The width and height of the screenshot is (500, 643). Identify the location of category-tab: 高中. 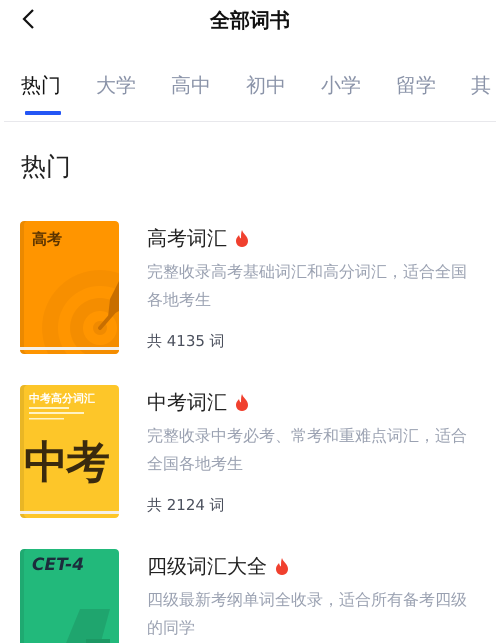
(191, 80).